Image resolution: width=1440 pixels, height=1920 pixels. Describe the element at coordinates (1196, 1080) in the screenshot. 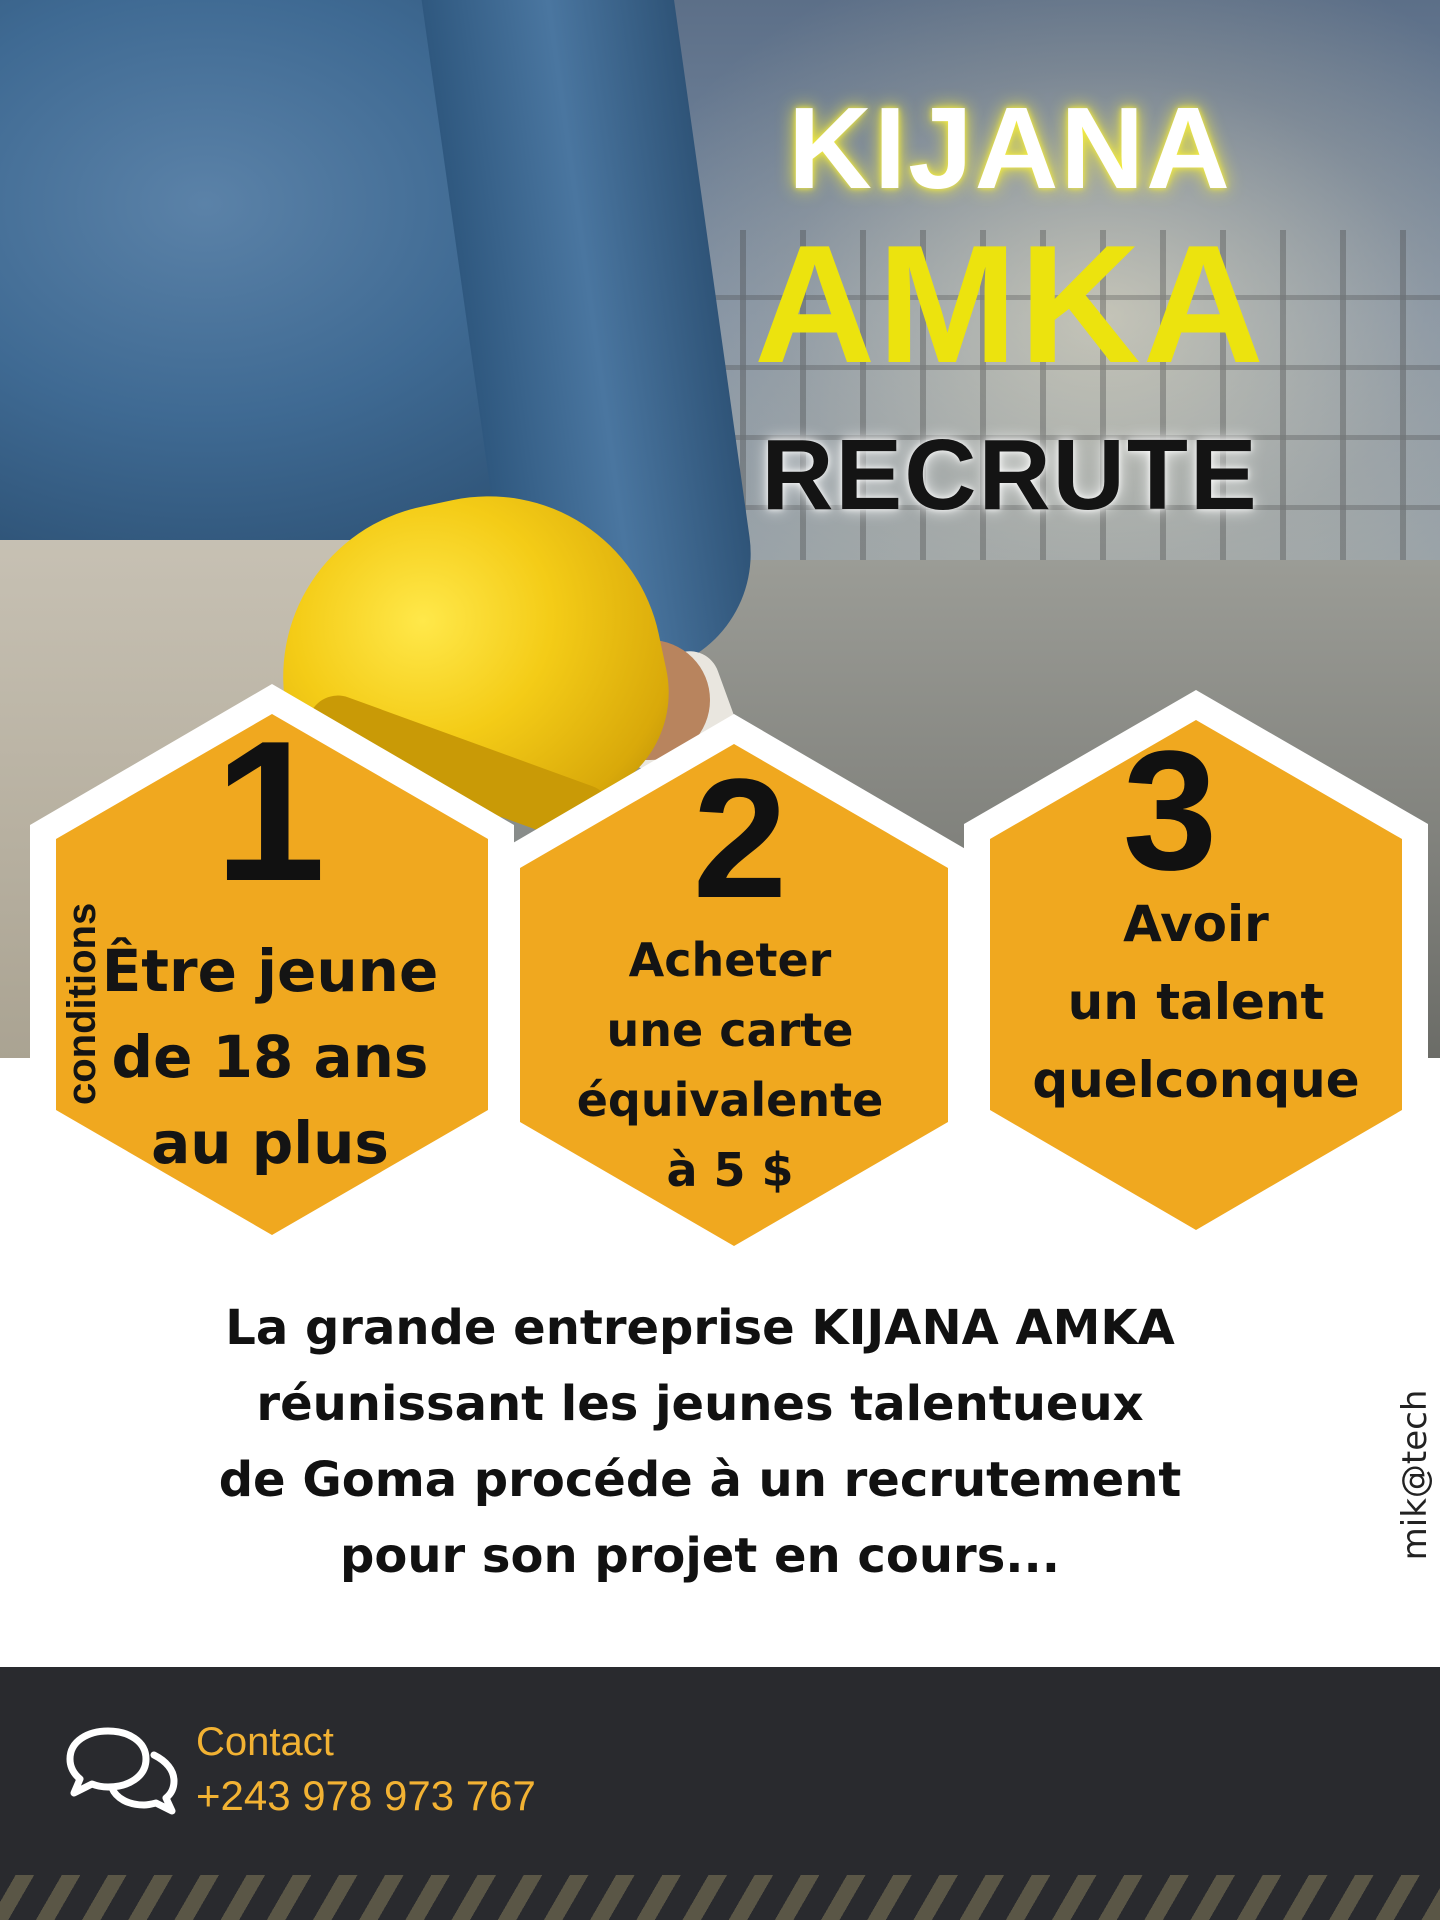

I see `condition-3-line: quelconque` at that location.